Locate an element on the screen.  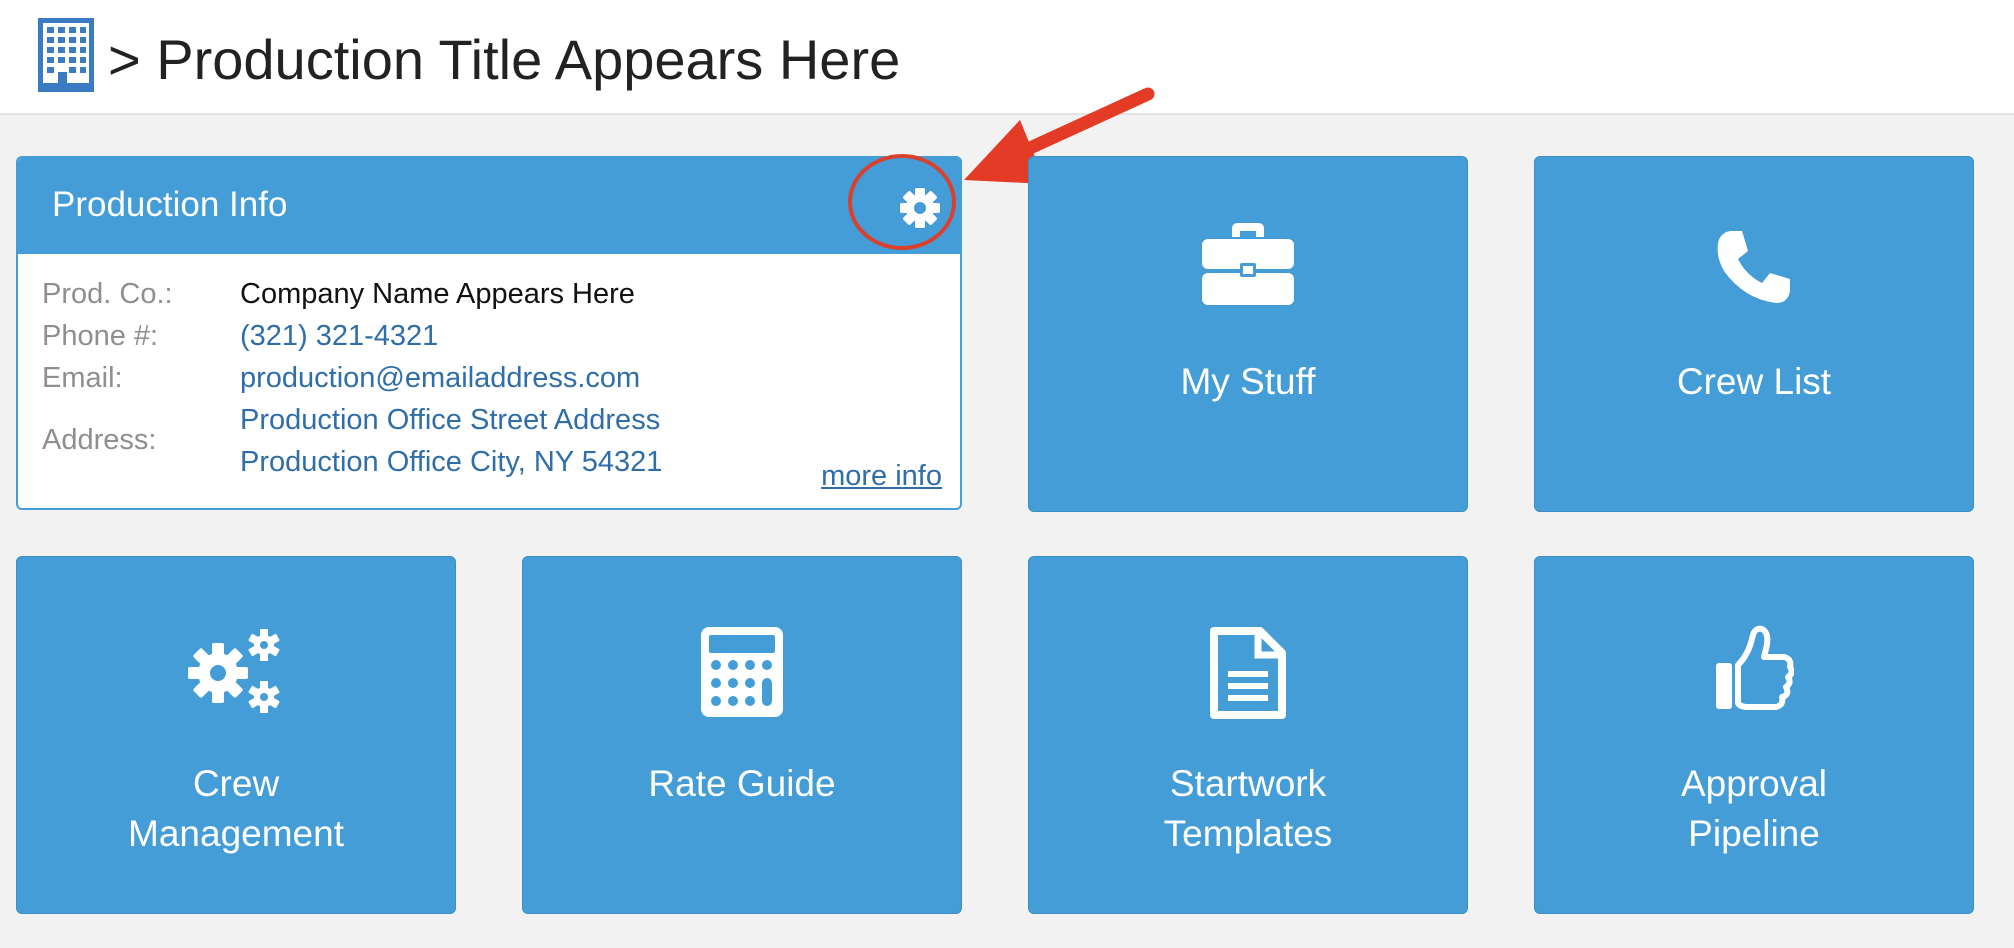
email-label: Email: is located at coordinates (82, 378).